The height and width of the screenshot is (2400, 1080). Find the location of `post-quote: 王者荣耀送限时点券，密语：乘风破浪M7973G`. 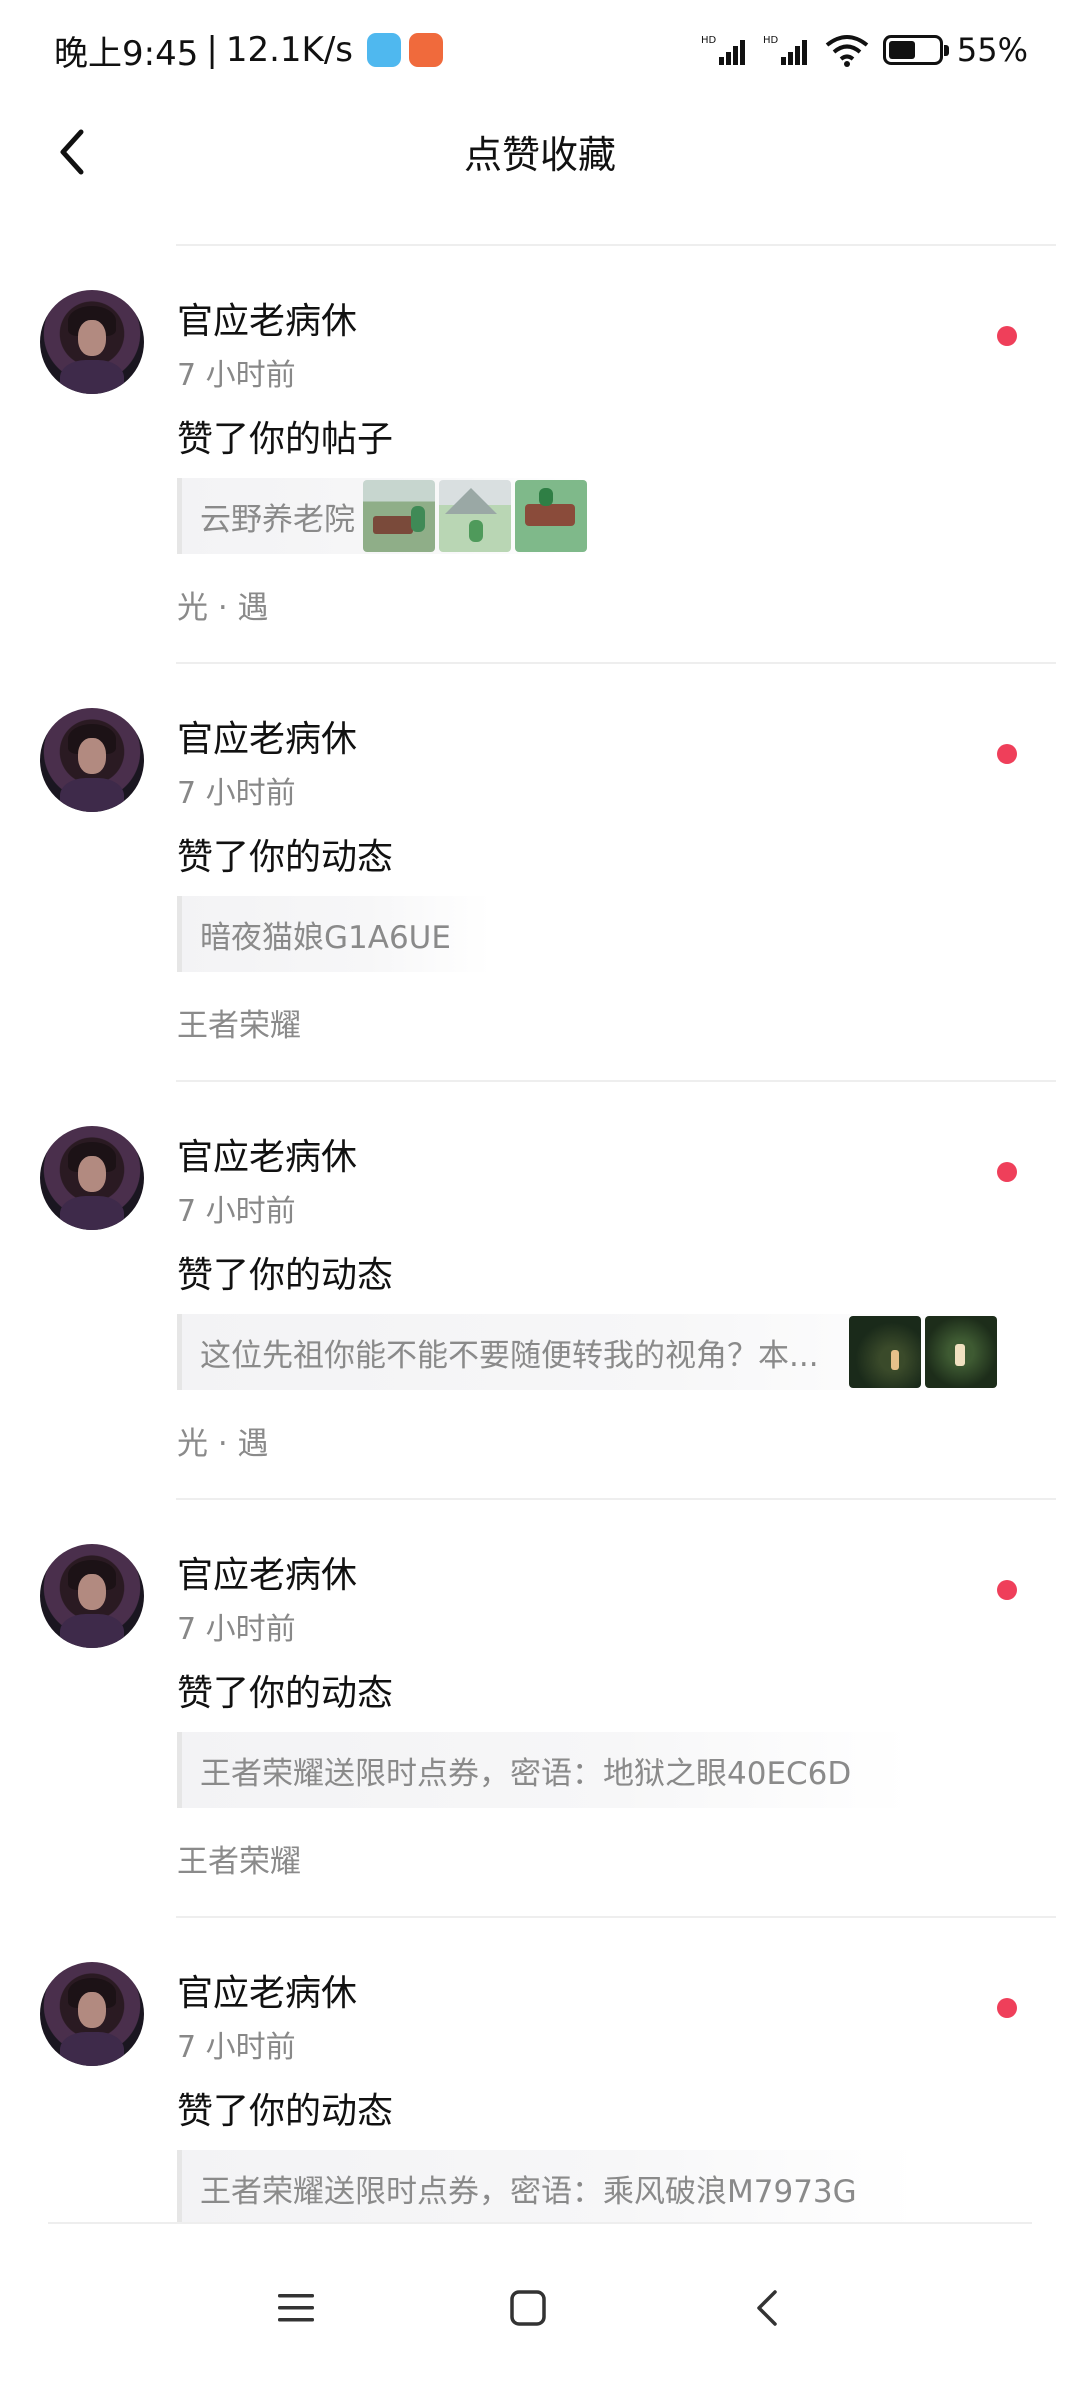

post-quote: 王者荣耀送限时点券，密语：乘风破浪M7973G is located at coordinates (547, 2188).